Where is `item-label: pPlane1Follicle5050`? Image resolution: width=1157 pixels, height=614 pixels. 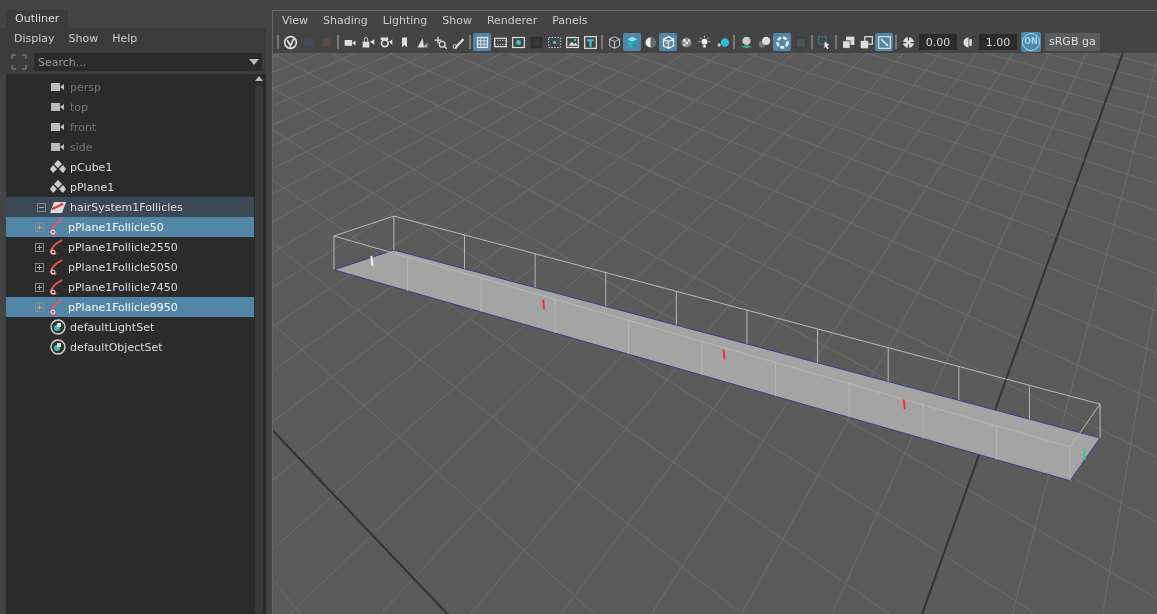 item-label: pPlane1Follicle5050 is located at coordinates (123, 267).